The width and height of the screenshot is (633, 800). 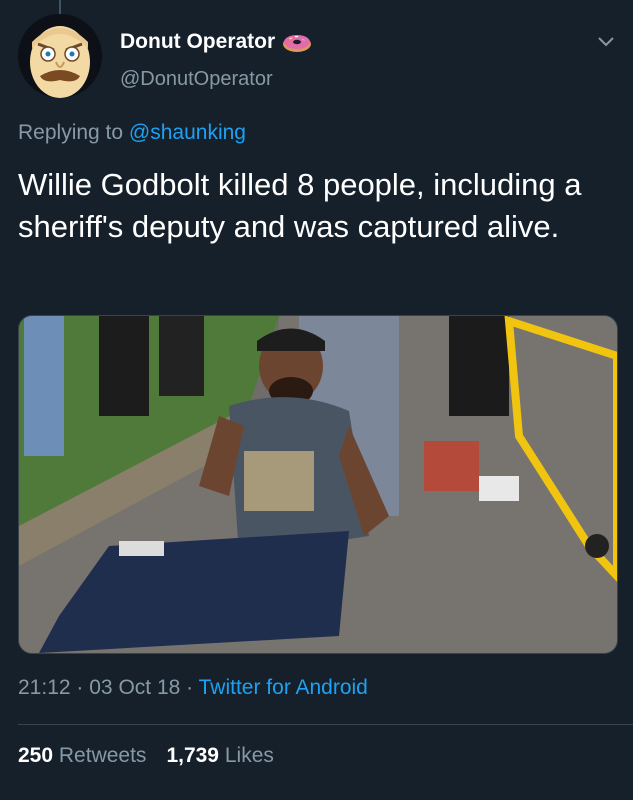 I want to click on tweet-stats: 250 Retweets 1,739 Likes, so click(x=146, y=756).